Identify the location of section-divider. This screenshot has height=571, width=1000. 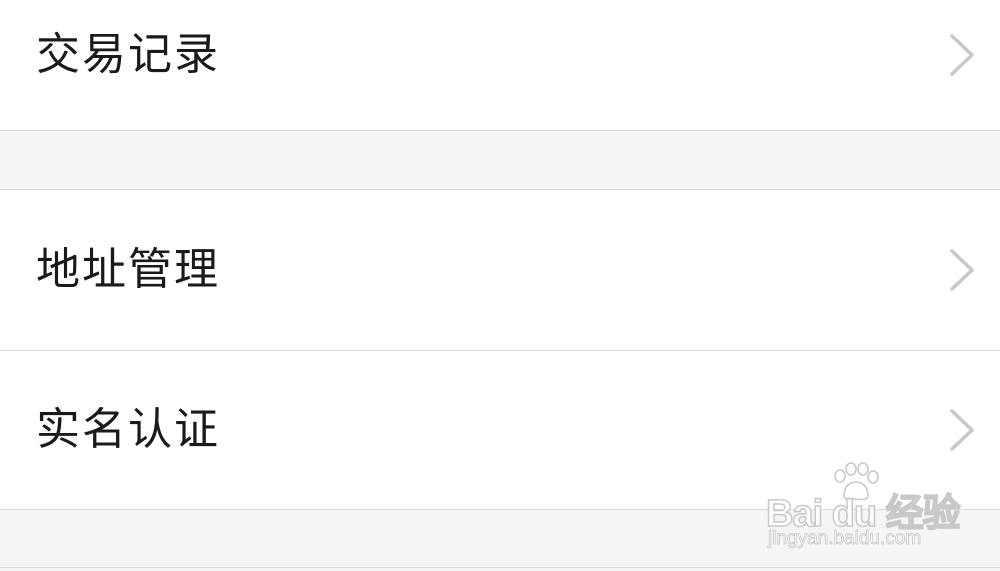
(500, 567).